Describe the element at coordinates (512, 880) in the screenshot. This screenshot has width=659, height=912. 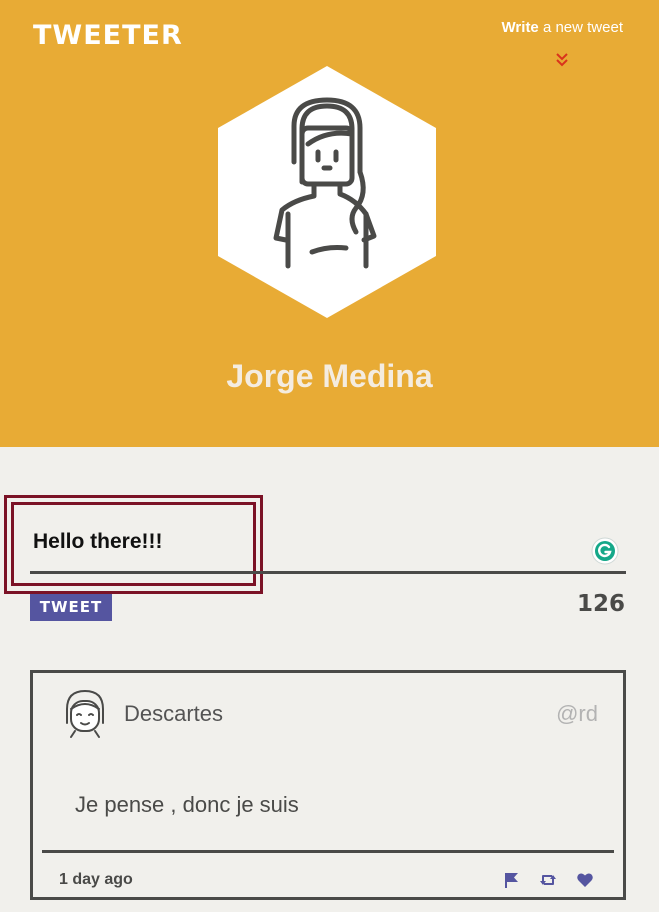
I see `flag-icon` at that location.